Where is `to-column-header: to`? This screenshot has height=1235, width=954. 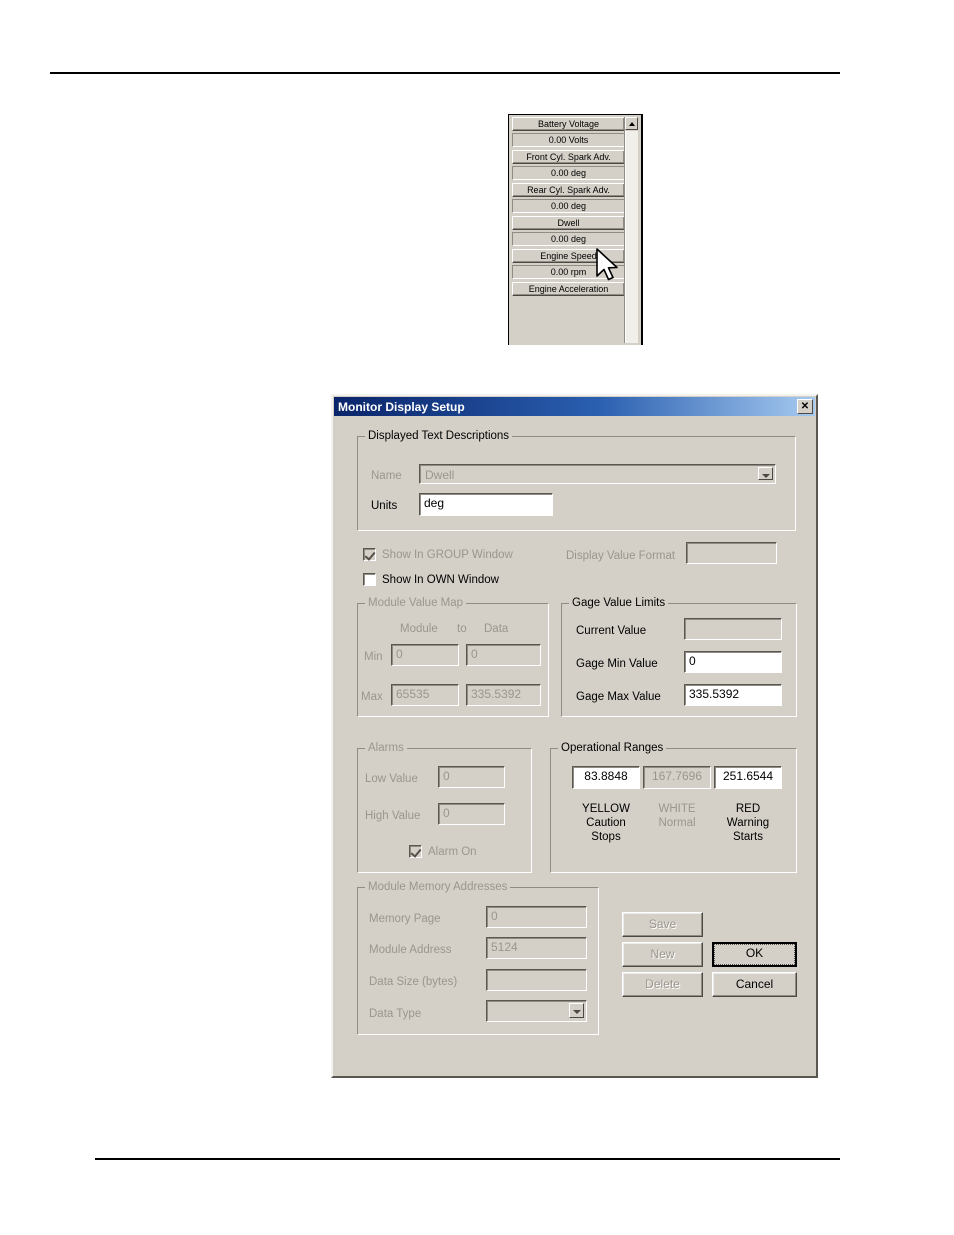
to-column-header: to is located at coordinates (462, 629).